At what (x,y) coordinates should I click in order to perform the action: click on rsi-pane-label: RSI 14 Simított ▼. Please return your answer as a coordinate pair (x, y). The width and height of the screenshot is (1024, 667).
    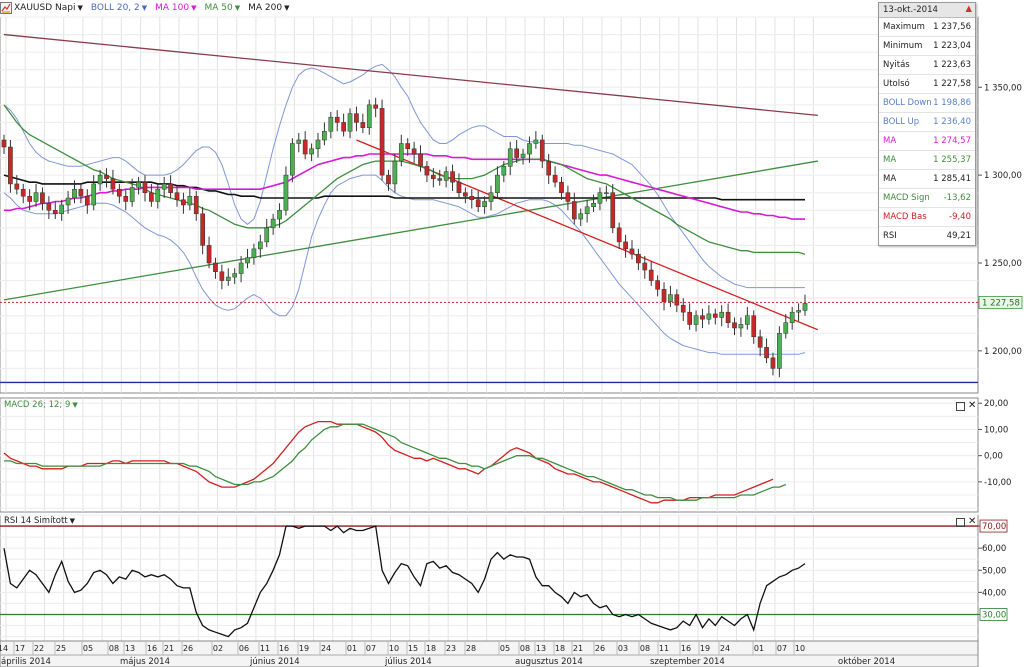
    Looking at the image, I should click on (39, 521).